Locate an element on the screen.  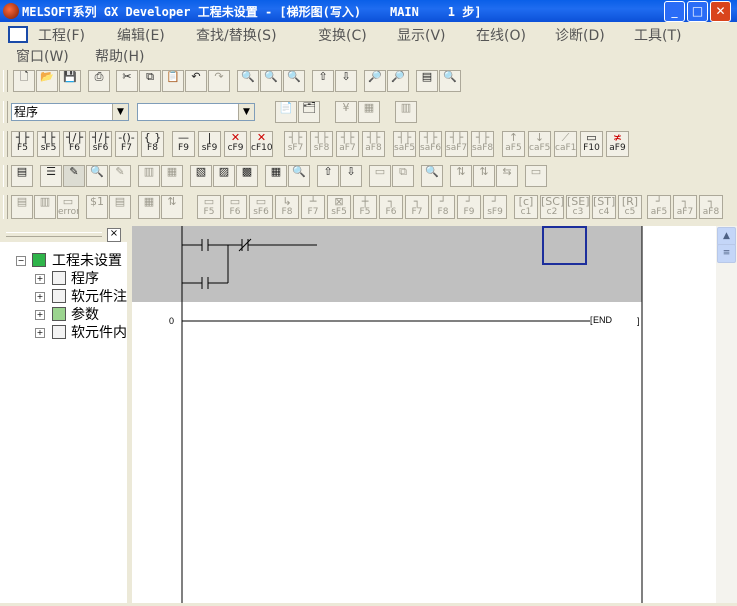
falling-edge-button: ↓ caF5 is located at coordinates (539, 144).